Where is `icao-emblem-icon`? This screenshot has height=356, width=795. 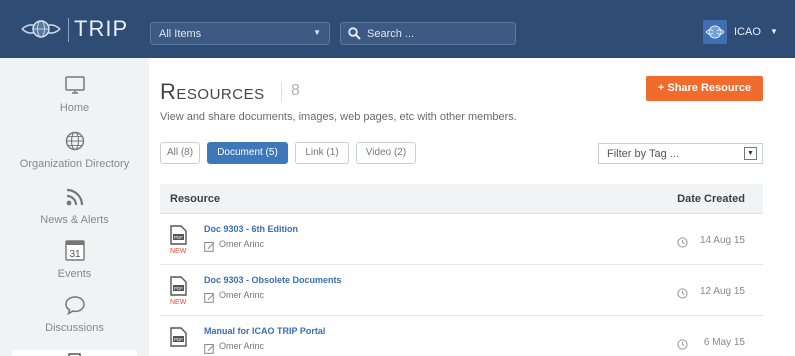
icao-emblem-icon is located at coordinates (41, 29).